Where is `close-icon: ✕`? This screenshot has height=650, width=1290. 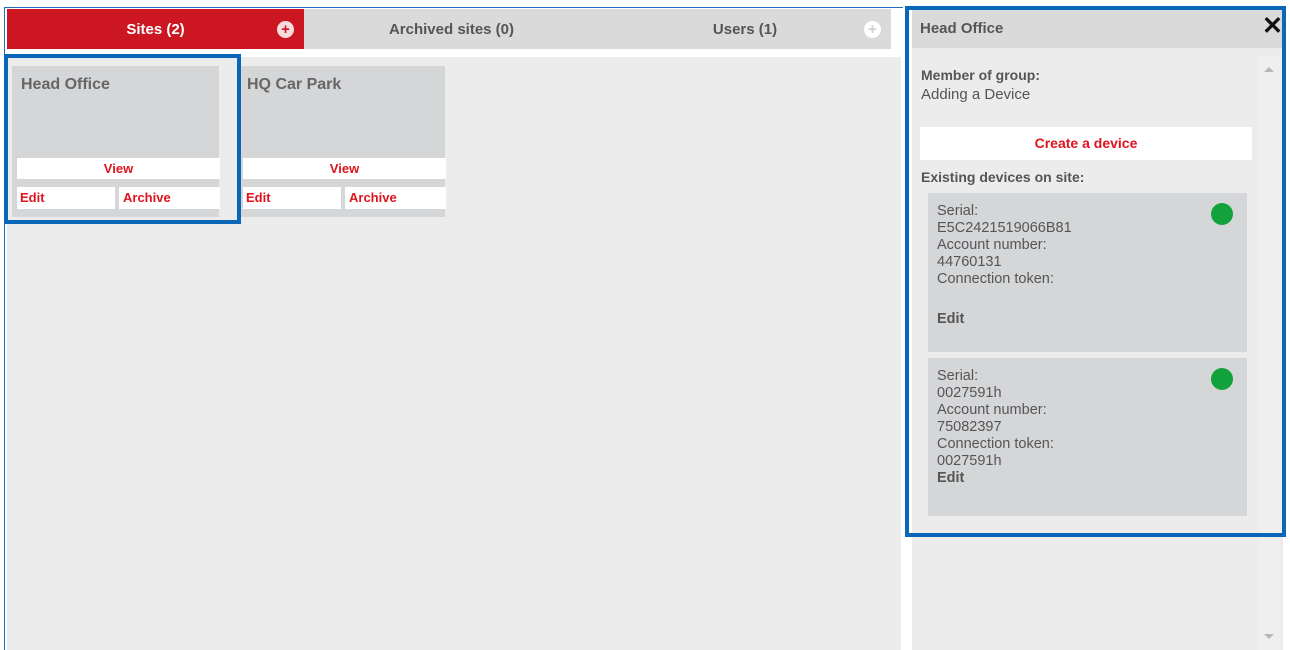 close-icon: ✕ is located at coordinates (1272, 26).